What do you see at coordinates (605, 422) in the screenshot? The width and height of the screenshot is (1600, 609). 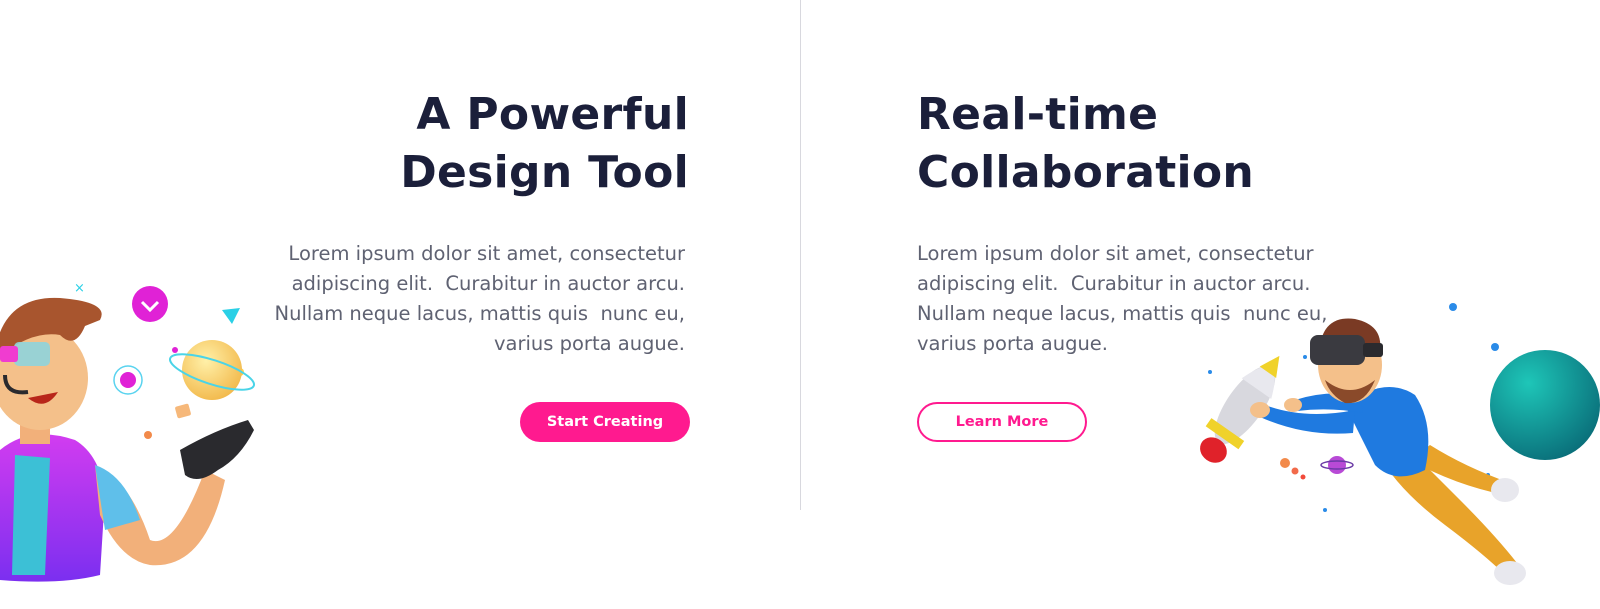 I see `start-creating-button: Start Creating` at bounding box center [605, 422].